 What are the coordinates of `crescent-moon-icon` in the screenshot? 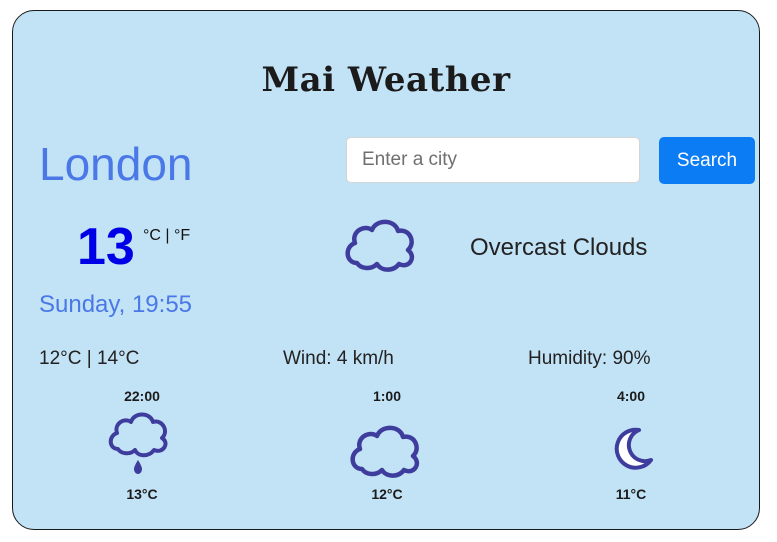 It's located at (633, 448).